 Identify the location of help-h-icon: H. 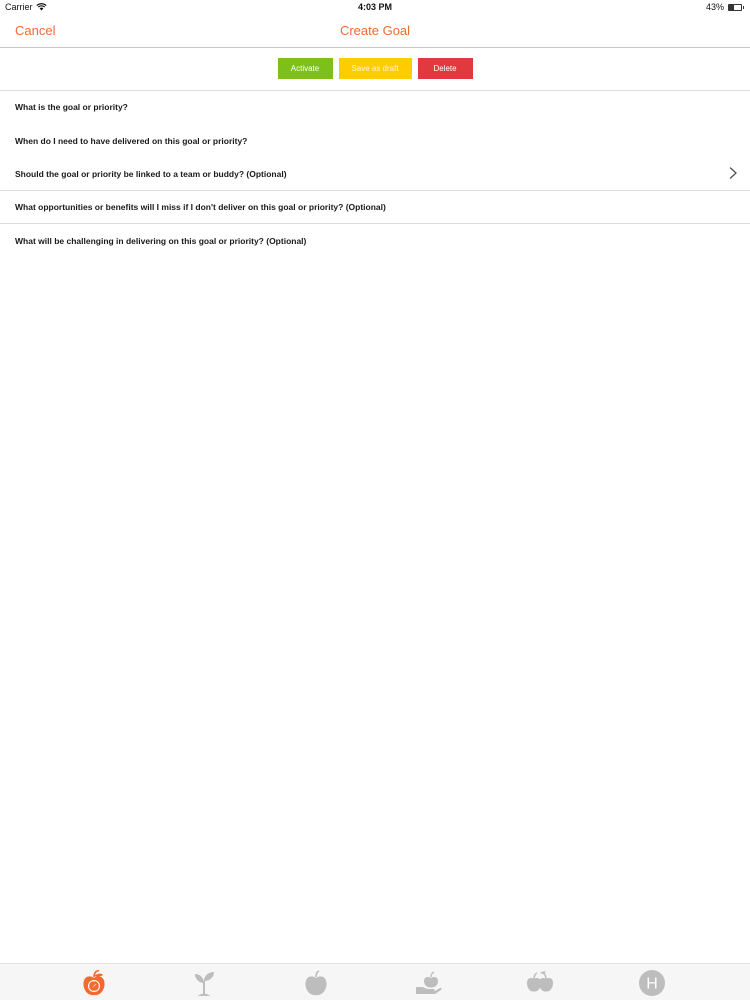
(652, 983).